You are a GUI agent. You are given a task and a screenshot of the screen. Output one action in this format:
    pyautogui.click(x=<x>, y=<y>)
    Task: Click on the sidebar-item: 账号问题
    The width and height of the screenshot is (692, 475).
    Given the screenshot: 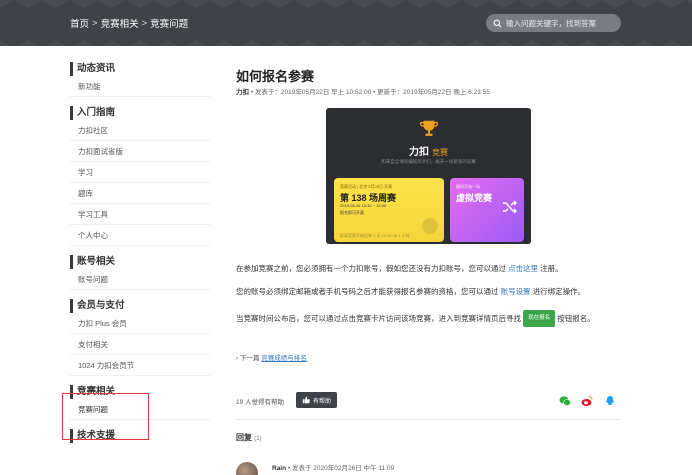 What is the action you would take?
    pyautogui.click(x=140, y=279)
    